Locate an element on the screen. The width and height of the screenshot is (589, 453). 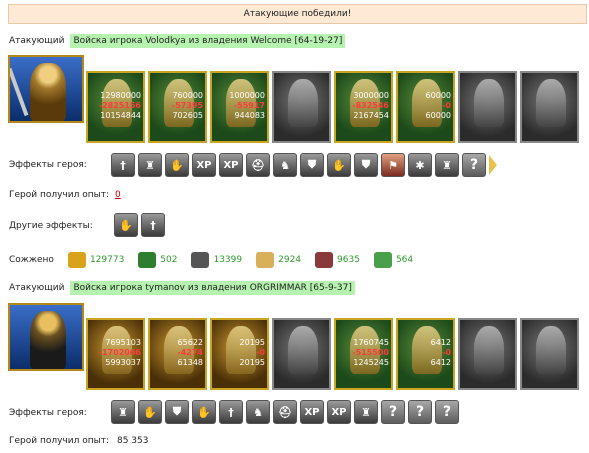
troop-counts: 20195 -0 20195 is located at coordinates (252, 353).